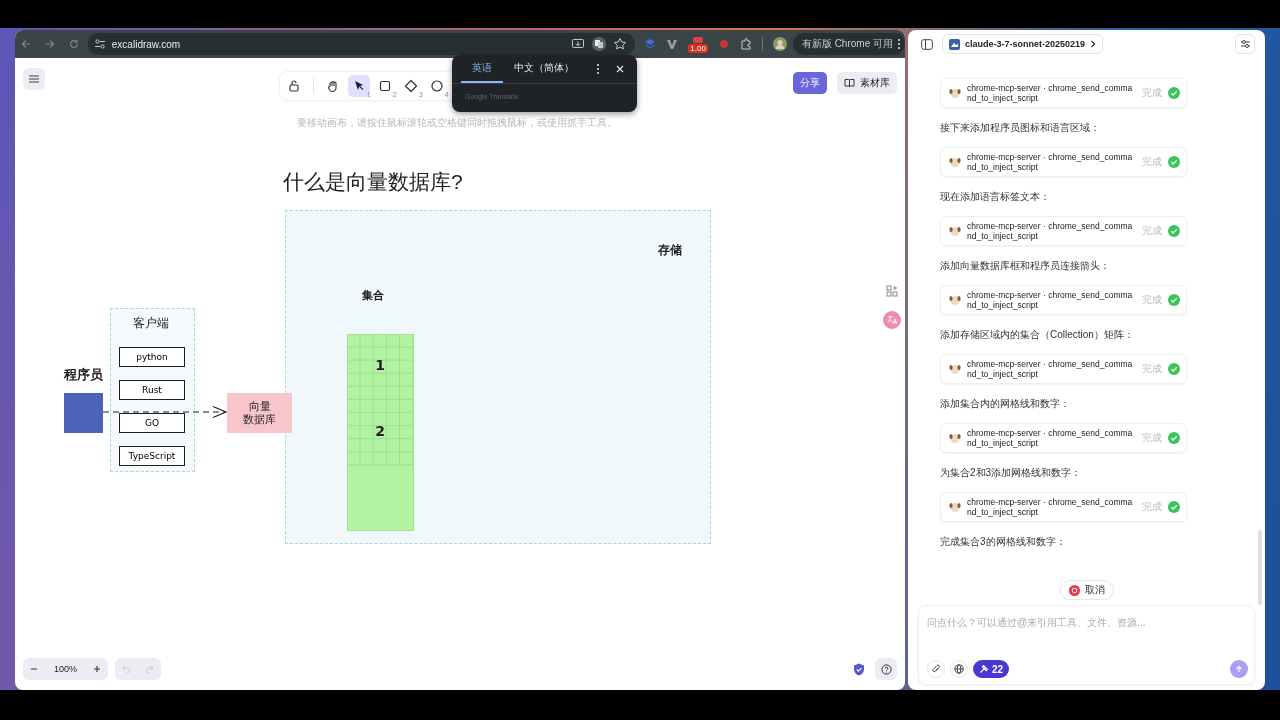  I want to click on model-selector: claude-3-7-sonnet-20250219, so click(1023, 44).